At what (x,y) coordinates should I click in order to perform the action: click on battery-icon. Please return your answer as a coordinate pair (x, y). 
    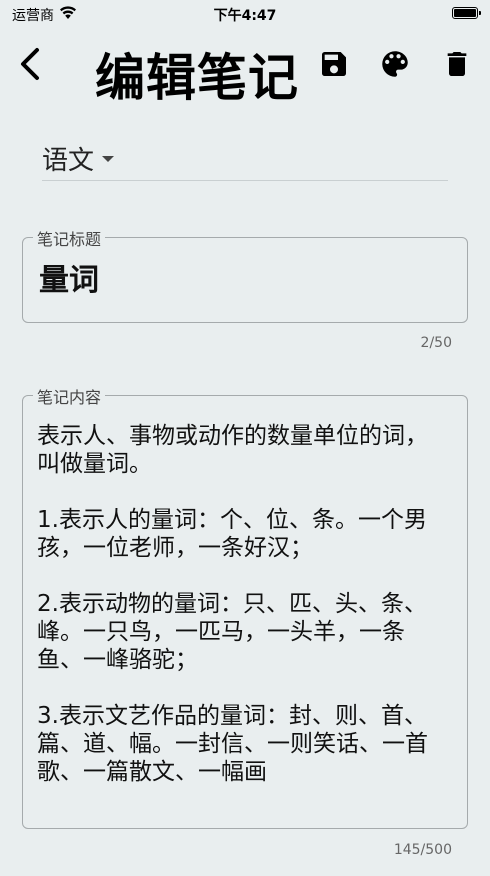
    Looking at the image, I should click on (466, 13).